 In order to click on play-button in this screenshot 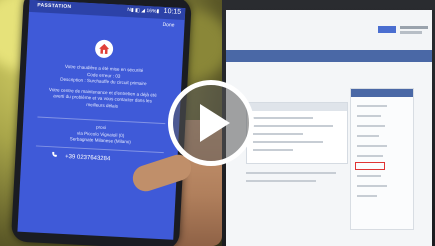, I will do `click(211, 123)`.